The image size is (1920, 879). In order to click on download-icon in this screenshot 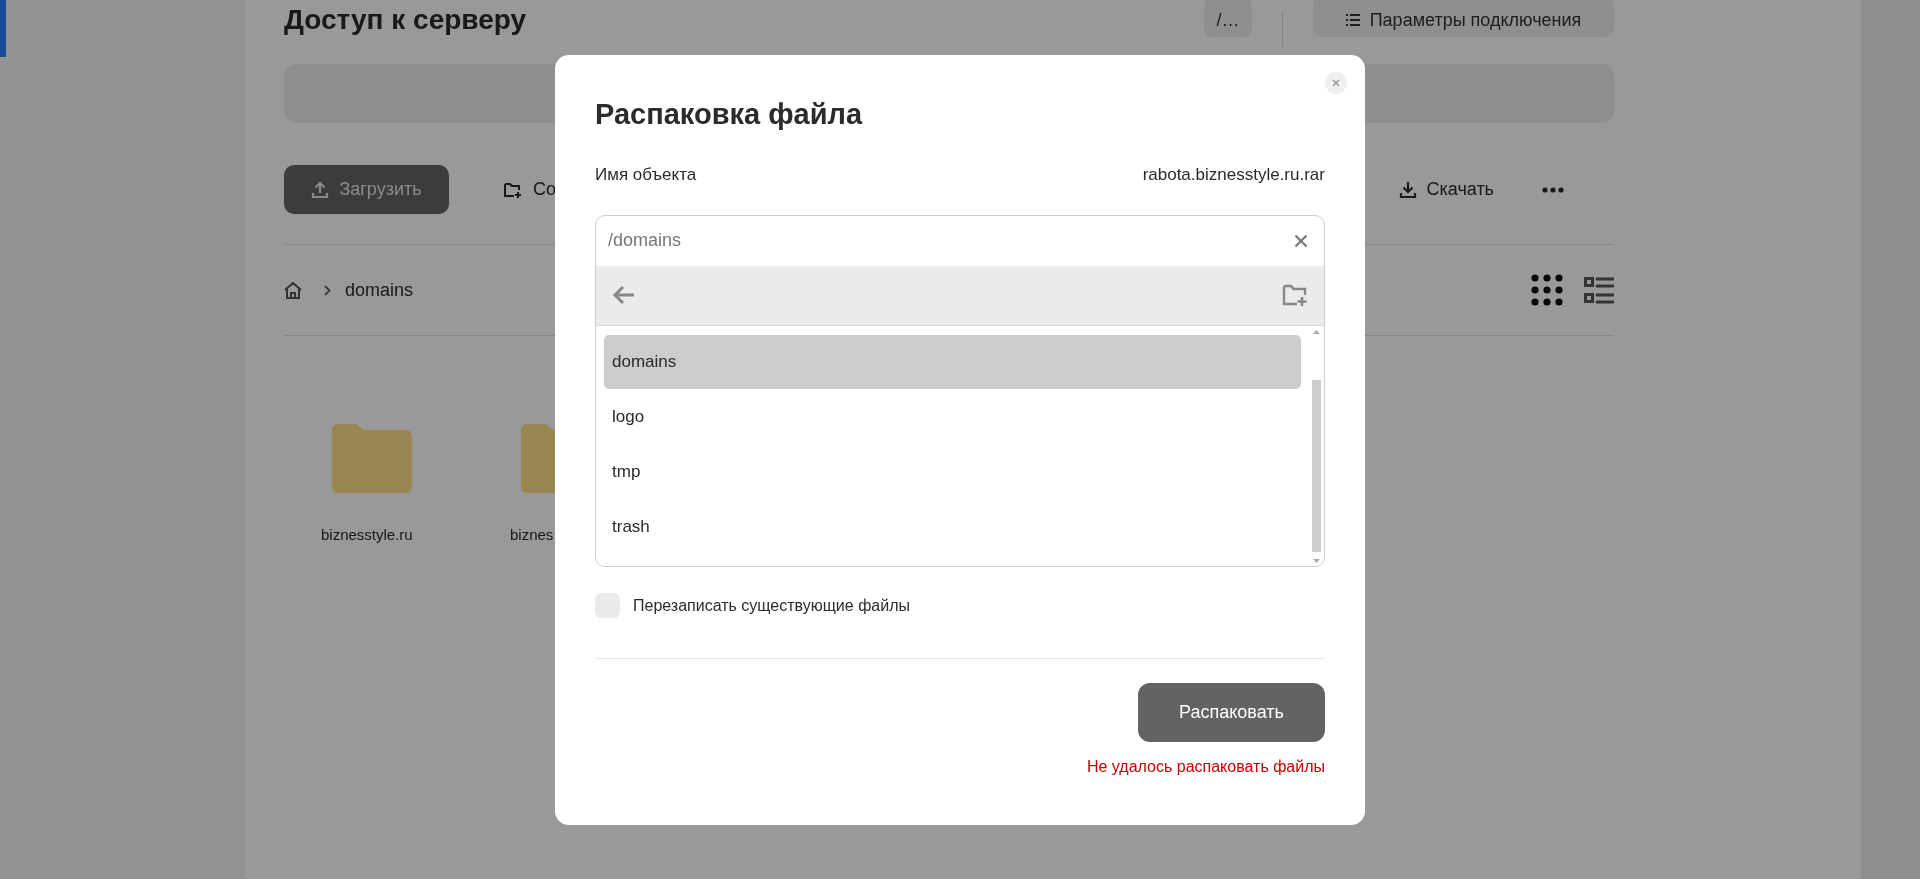, I will do `click(1407, 189)`.